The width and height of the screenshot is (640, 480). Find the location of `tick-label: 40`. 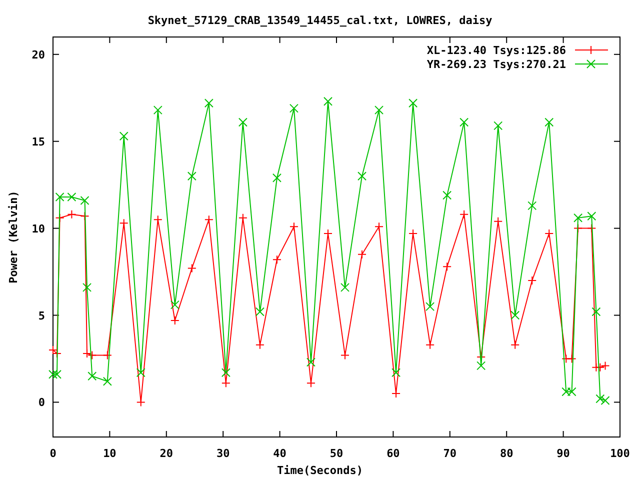

tick-label: 40 is located at coordinates (279, 453).